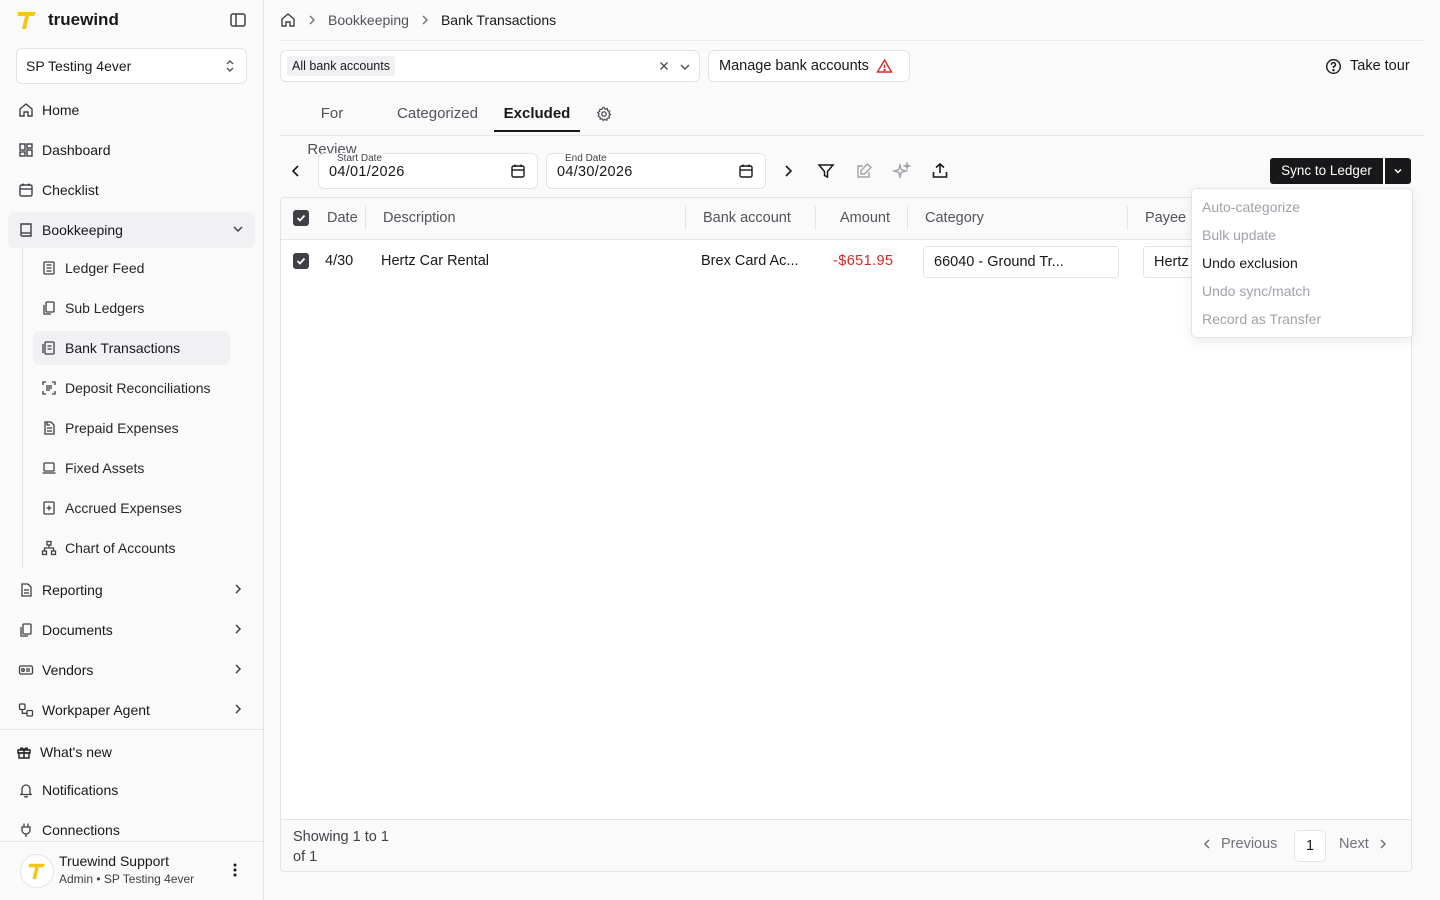 This screenshot has width=1440, height=900. Describe the element at coordinates (342, 218) in the screenshot. I see `column-header-date: Date` at that location.